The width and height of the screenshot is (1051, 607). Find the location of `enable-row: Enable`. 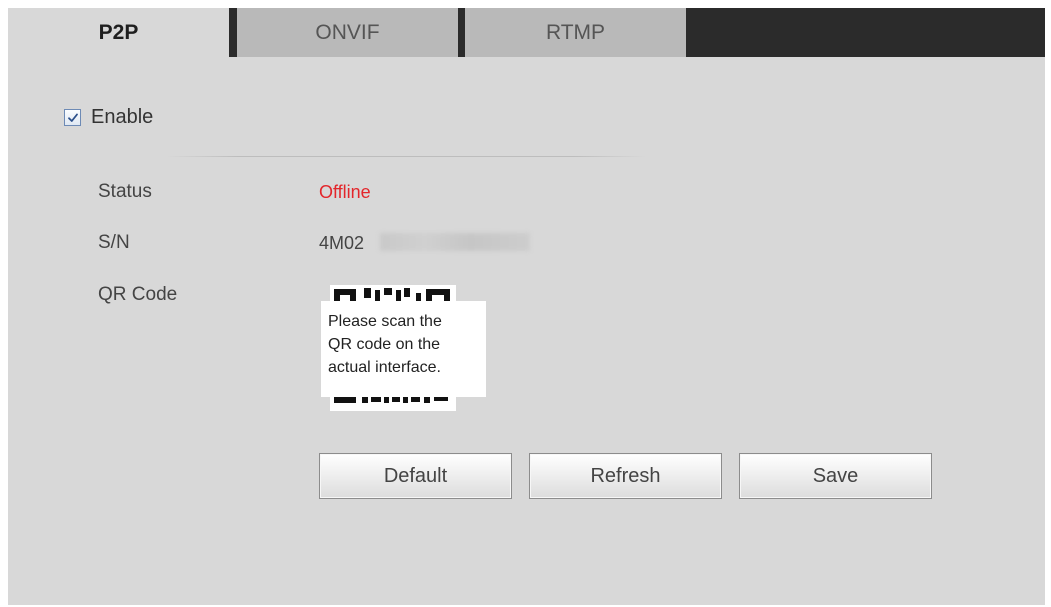

enable-row: Enable is located at coordinates (108, 117).